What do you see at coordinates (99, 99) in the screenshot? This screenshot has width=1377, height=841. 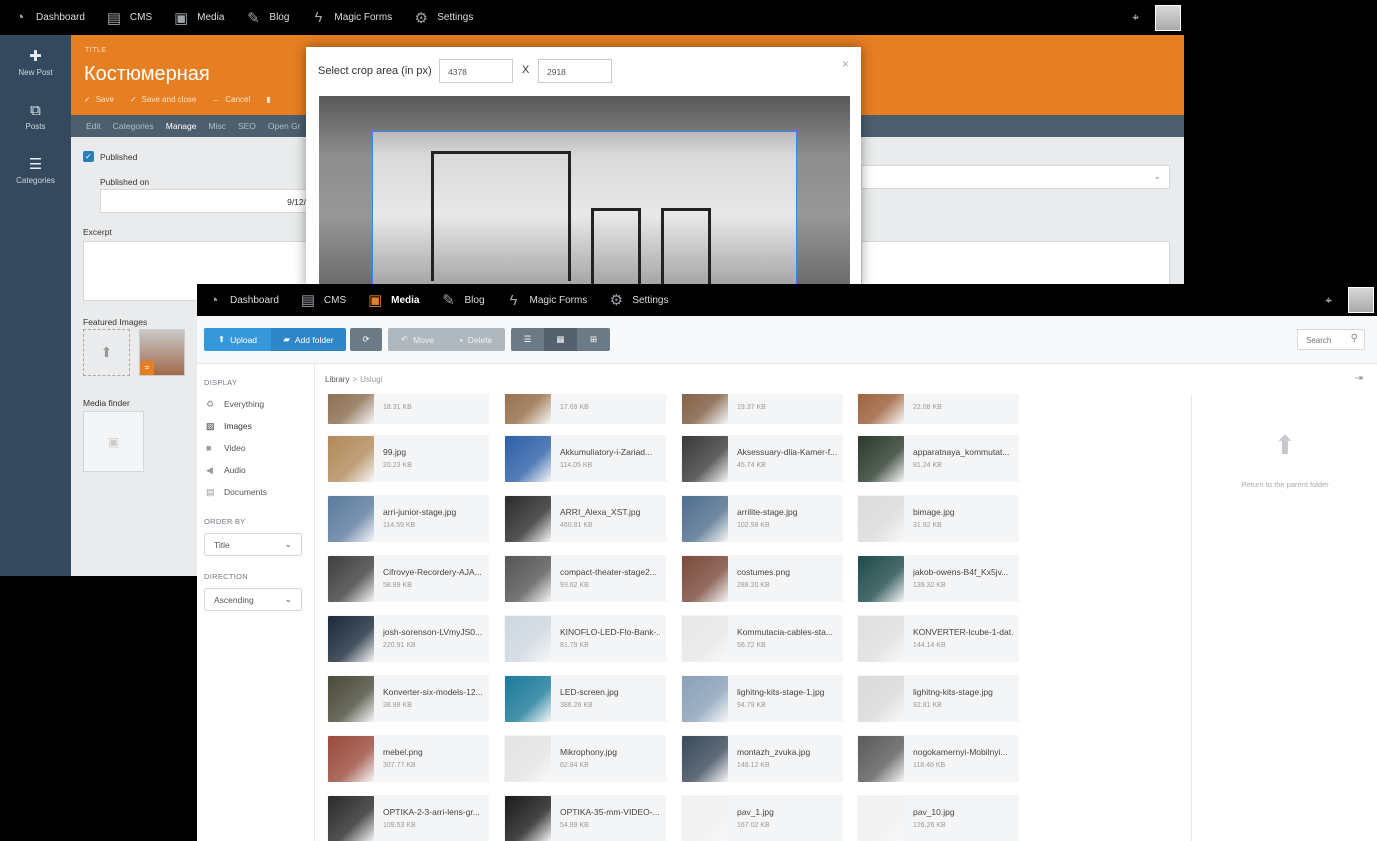 I see `action-save: ✓ Save` at bounding box center [99, 99].